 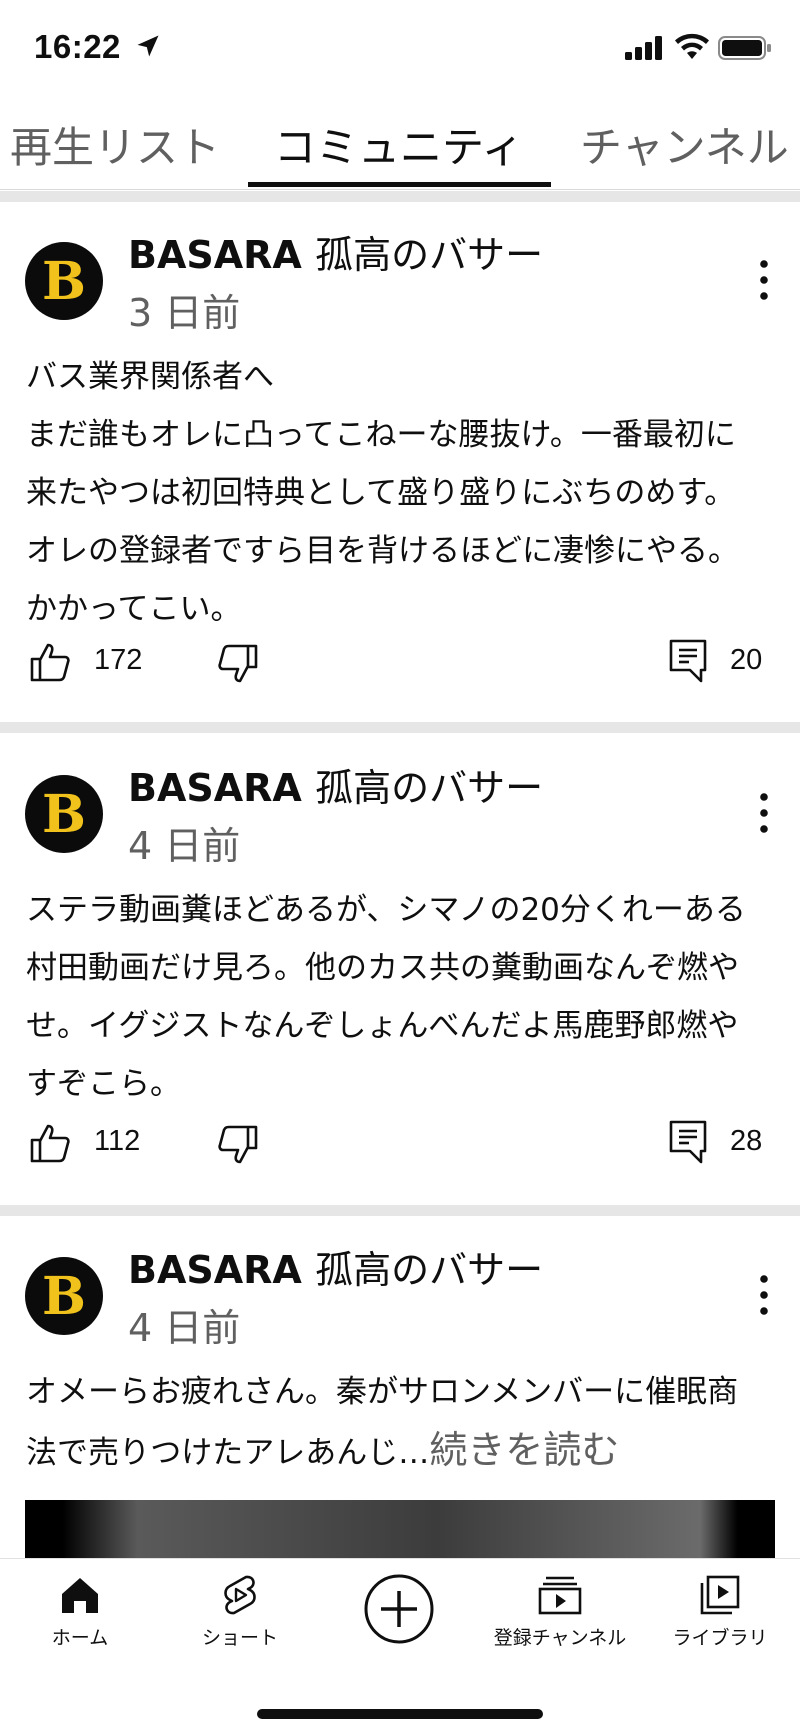 What do you see at coordinates (720, 1638) in the screenshot?
I see `nav-library-label: ライブラリ` at bounding box center [720, 1638].